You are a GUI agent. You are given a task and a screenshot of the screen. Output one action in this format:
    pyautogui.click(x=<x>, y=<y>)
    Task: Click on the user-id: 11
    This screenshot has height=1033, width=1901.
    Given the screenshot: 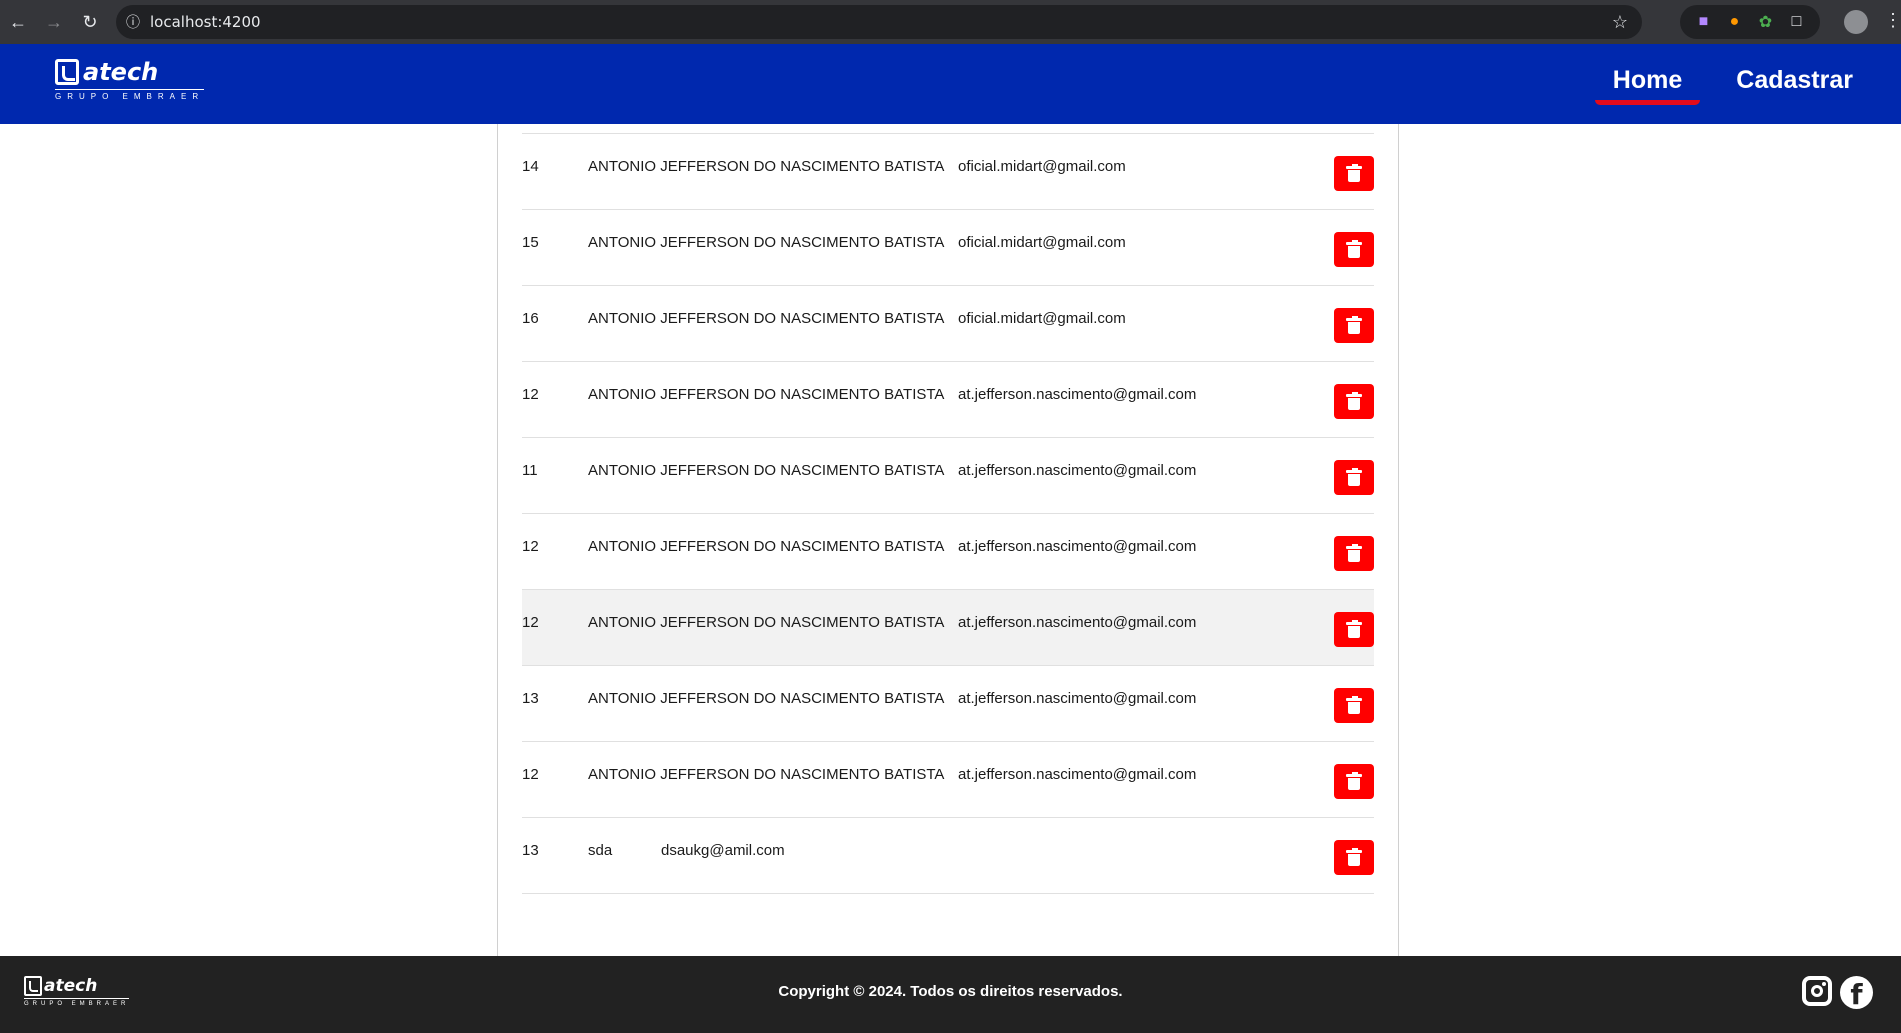 What is the action you would take?
    pyautogui.click(x=530, y=470)
    